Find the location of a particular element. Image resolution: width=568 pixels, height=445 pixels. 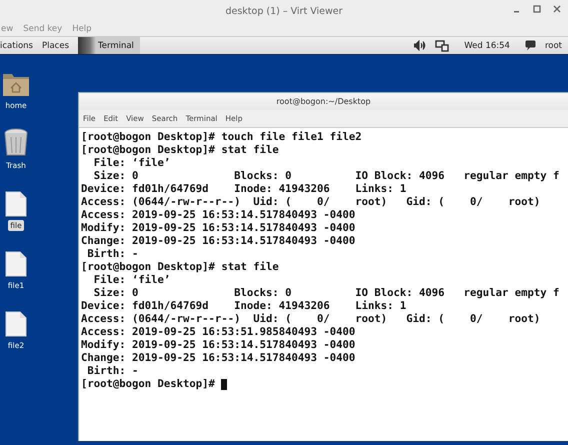

places-menu: Places is located at coordinates (55, 45).